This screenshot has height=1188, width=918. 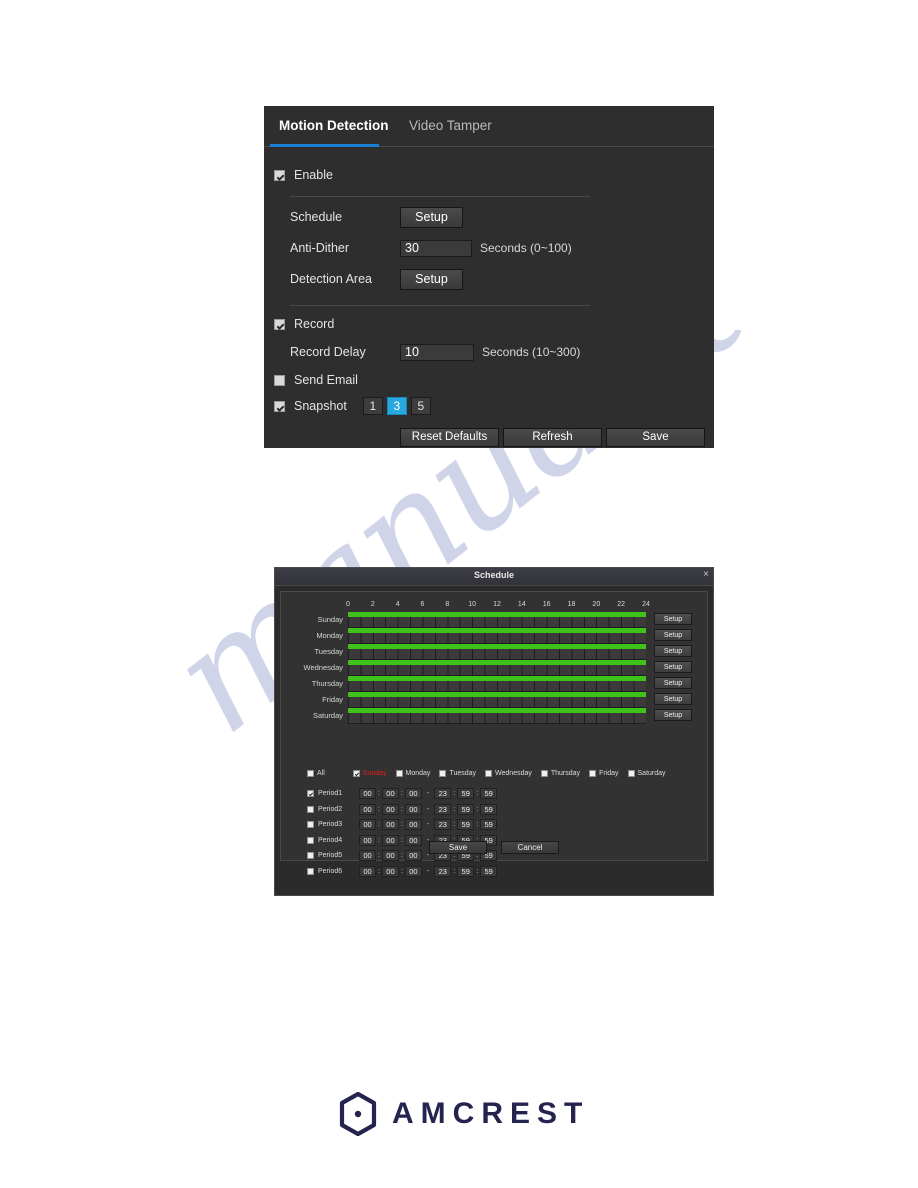 I want to click on day-filter-item: Monday, so click(x=412, y=773).